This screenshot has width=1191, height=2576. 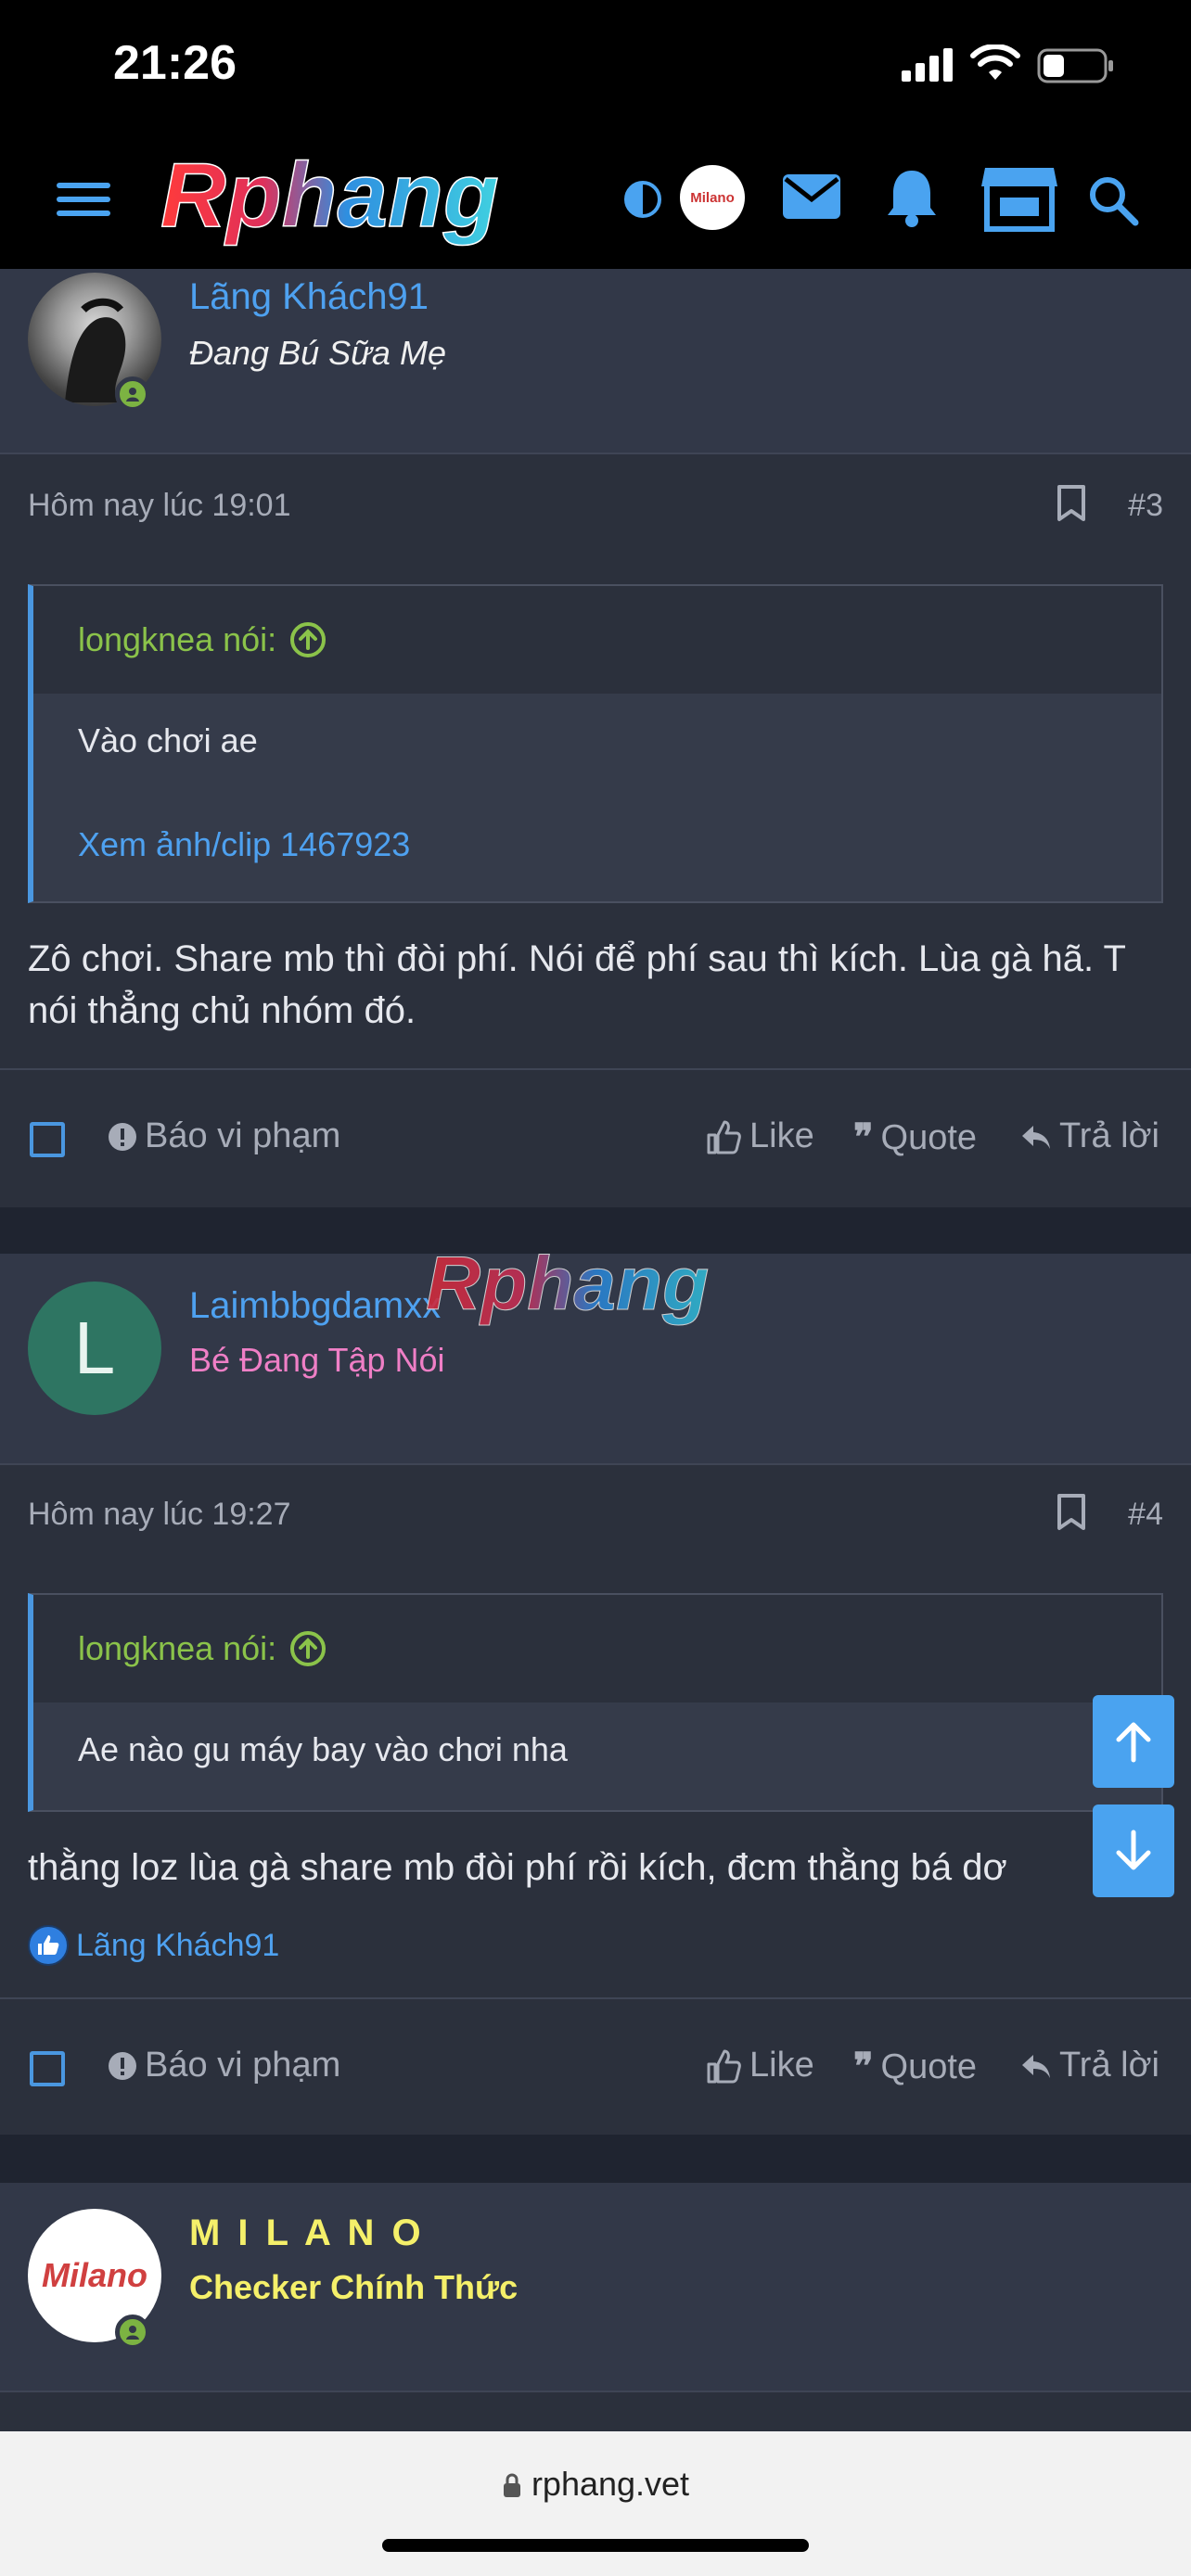 I want to click on browser-url-bar, so click(x=595, y=2503).